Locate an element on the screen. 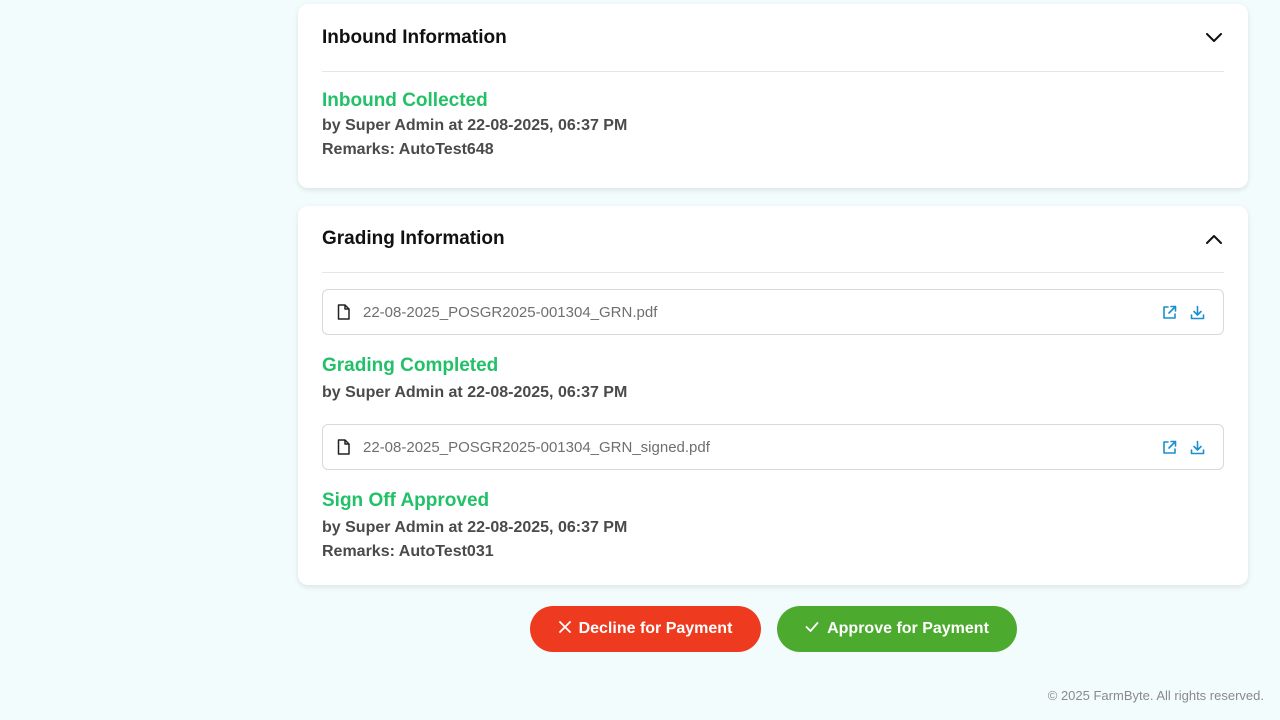  decline-for-payment-button: Decline for Payment is located at coordinates (645, 629).